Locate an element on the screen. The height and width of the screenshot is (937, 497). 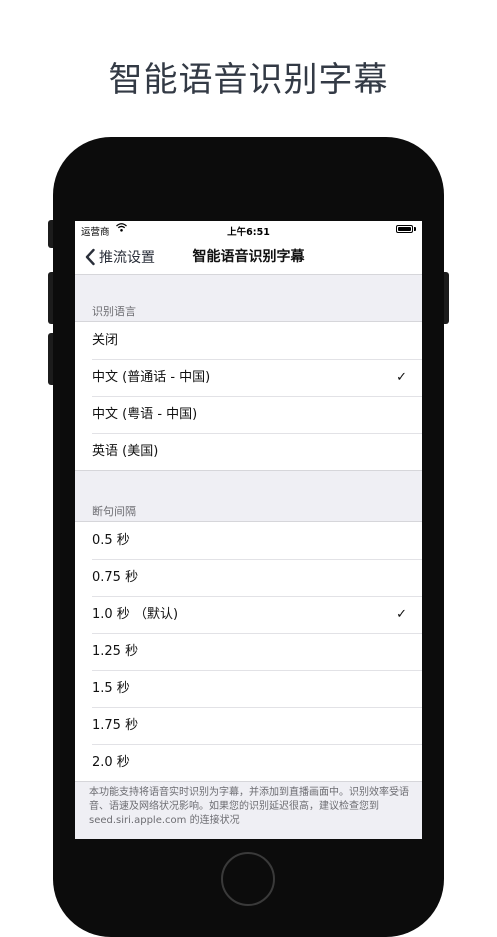
status-time: 上午6:51 is located at coordinates (248, 232).